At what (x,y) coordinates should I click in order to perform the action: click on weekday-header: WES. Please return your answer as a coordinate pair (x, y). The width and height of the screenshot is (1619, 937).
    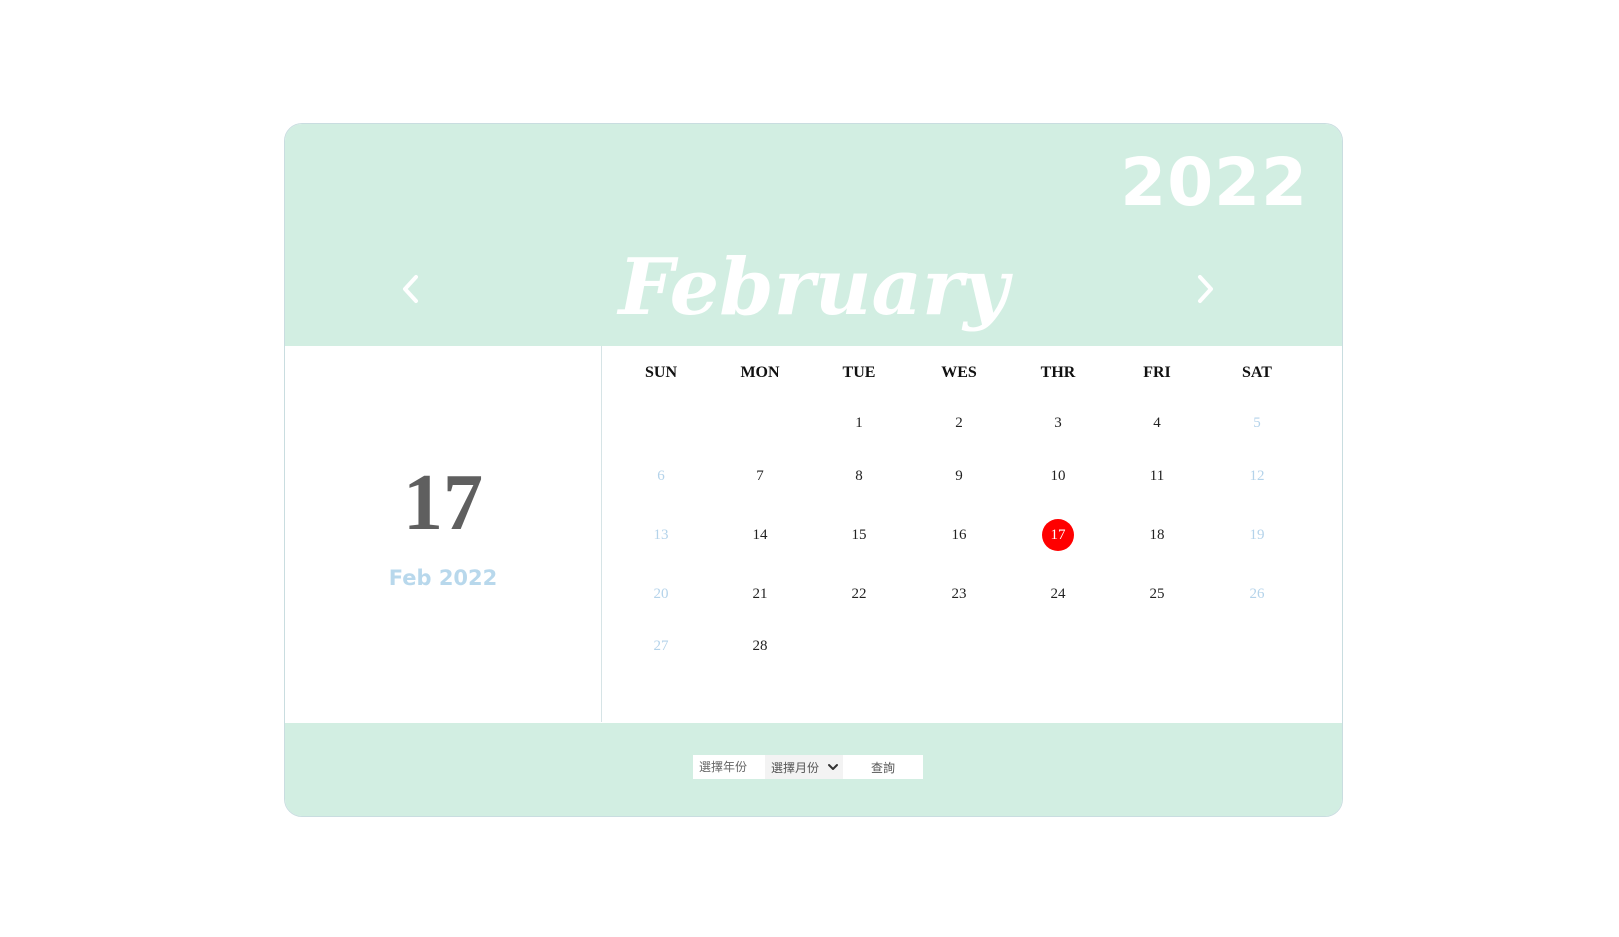
    Looking at the image, I should click on (959, 372).